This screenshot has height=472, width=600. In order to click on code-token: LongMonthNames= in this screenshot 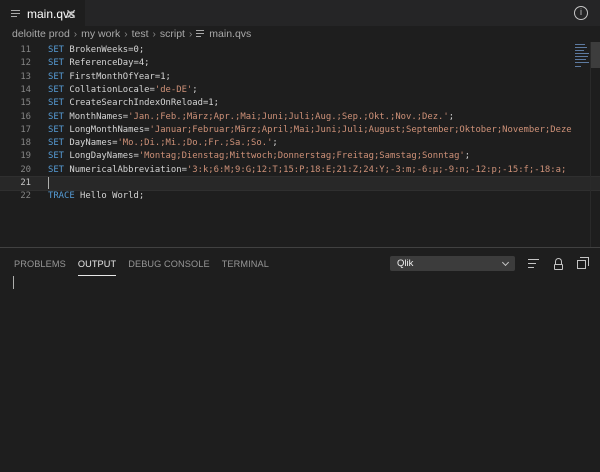, I will do `click(107, 129)`.